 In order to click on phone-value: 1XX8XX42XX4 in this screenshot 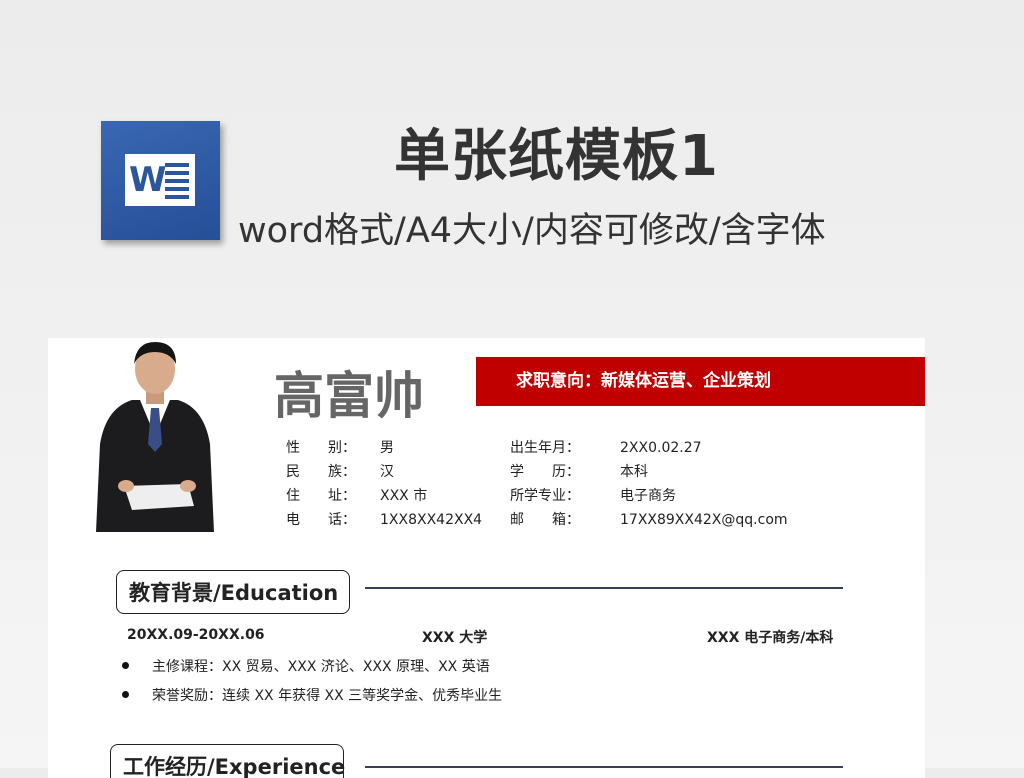, I will do `click(431, 520)`.